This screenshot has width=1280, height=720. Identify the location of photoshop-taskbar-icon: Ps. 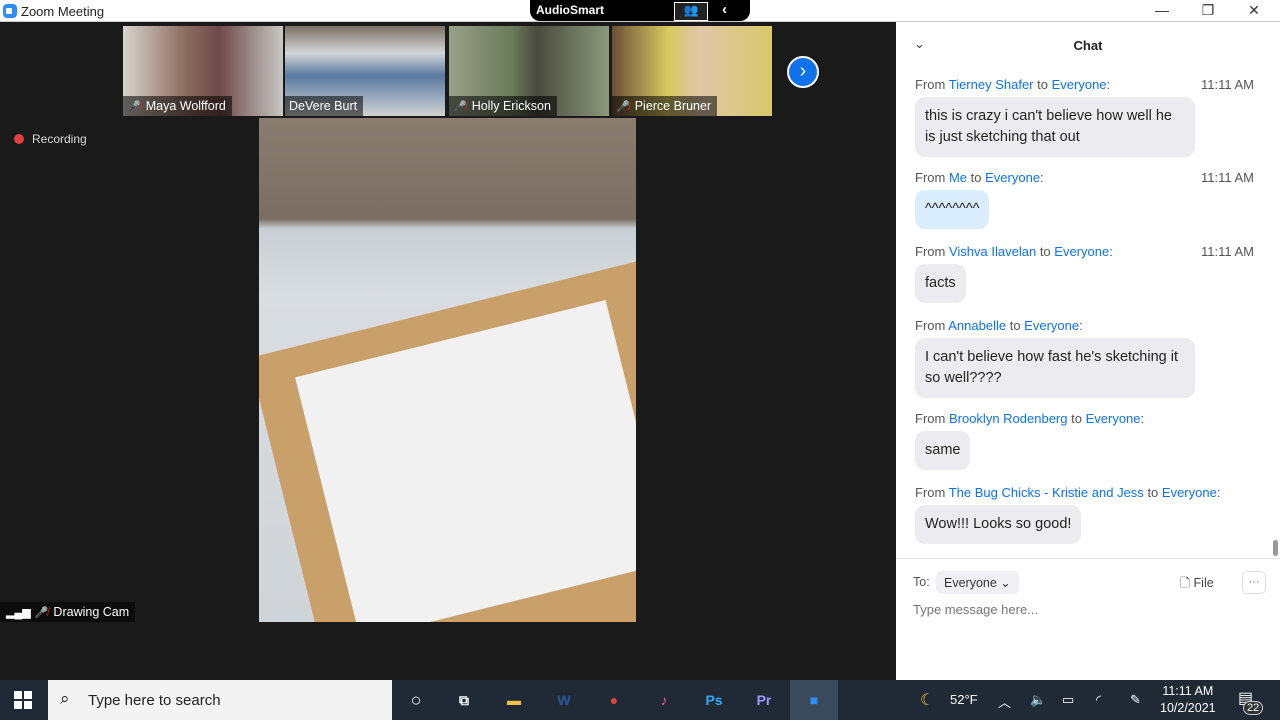
(714, 700).